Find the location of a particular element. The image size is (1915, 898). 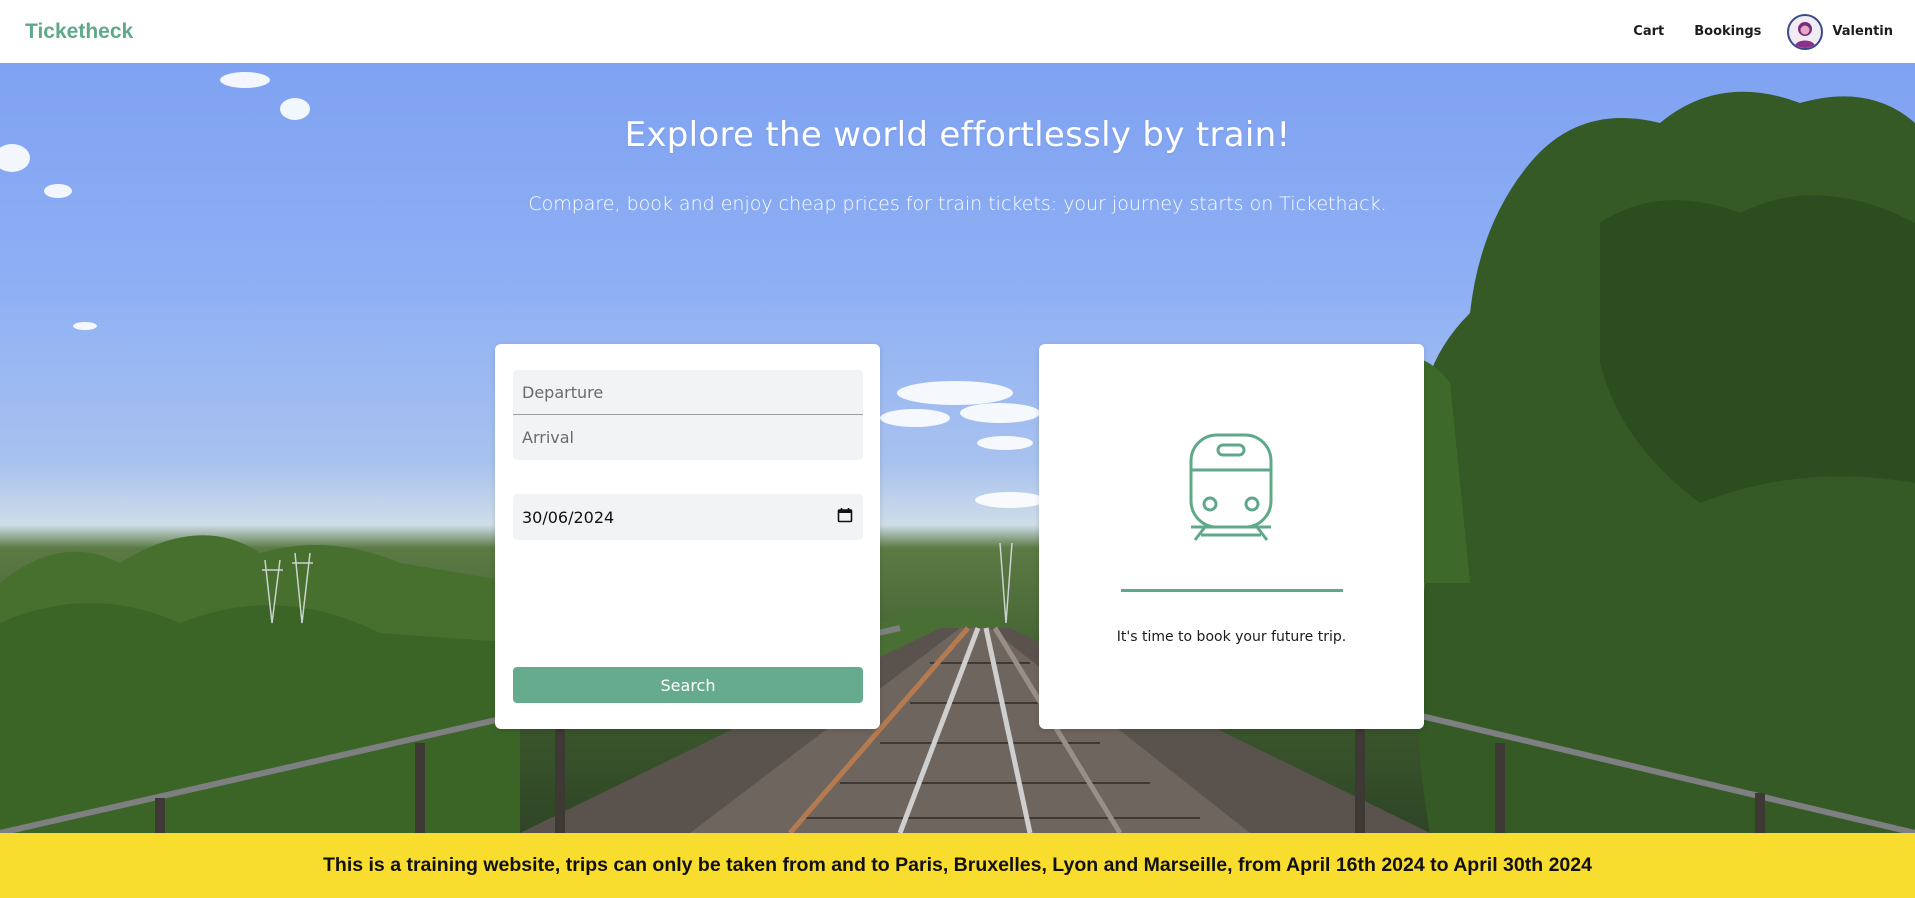

nav-bookings-link: Bookings is located at coordinates (1727, 31).